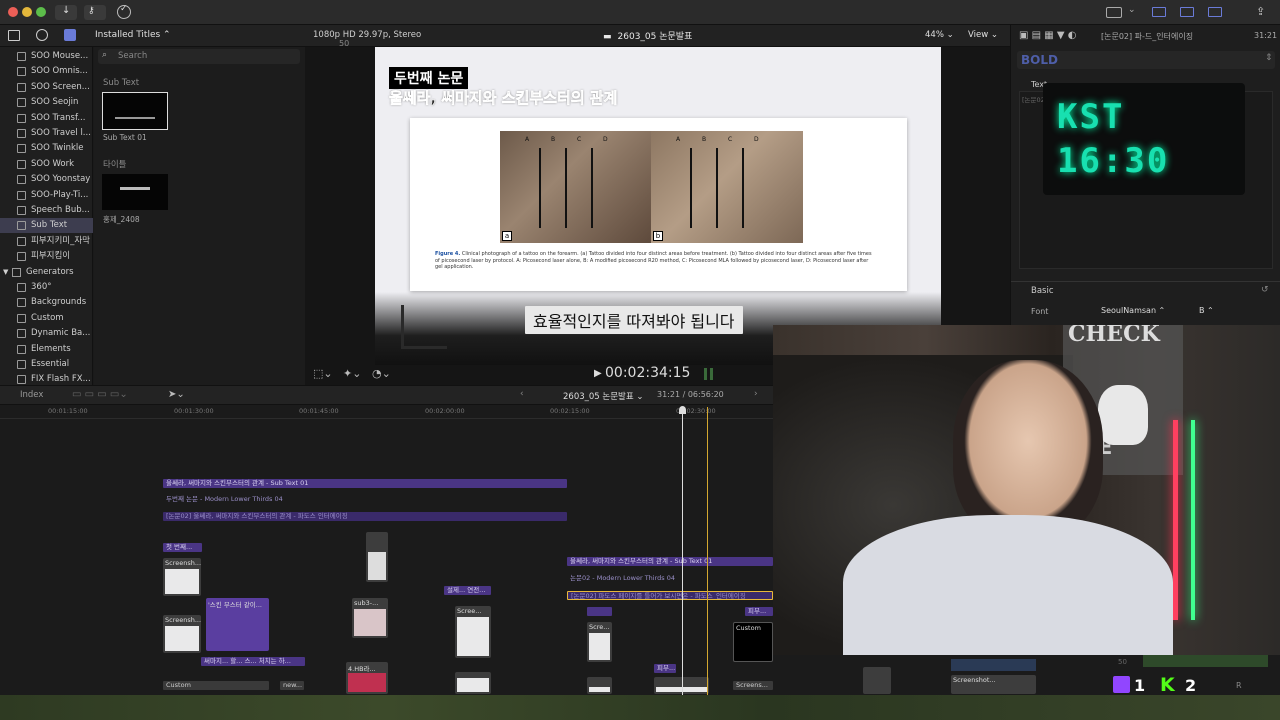 This screenshot has width=1280, height=720. Describe the element at coordinates (46, 102) in the screenshot. I see `sidebar-item: SOO Seojin` at that location.